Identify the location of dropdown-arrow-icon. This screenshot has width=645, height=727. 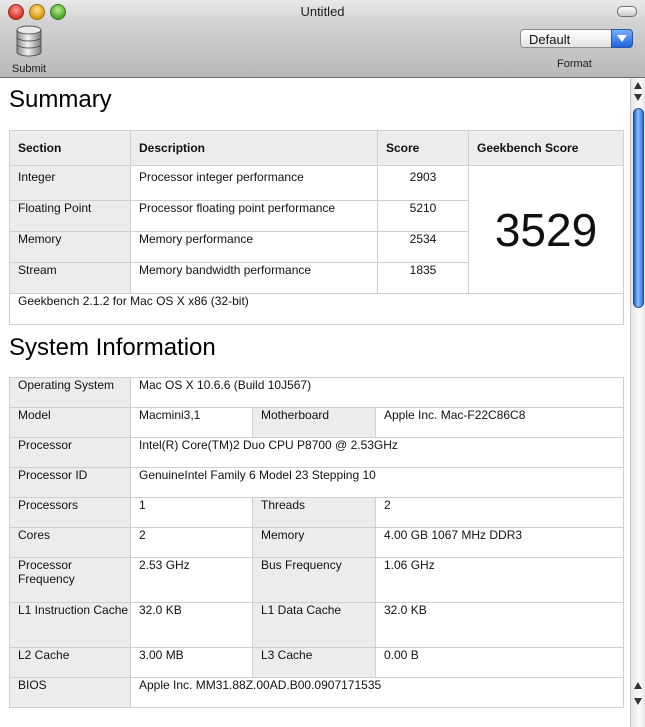
(622, 38).